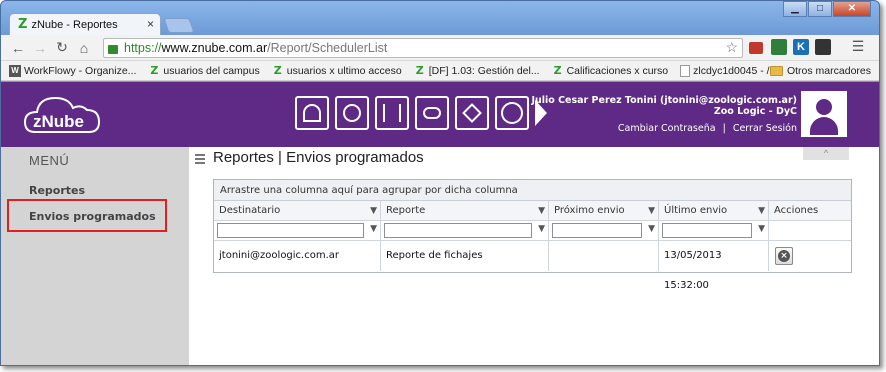 The width and height of the screenshot is (886, 372). I want to click on extension-screenshot-icon, so click(823, 47).